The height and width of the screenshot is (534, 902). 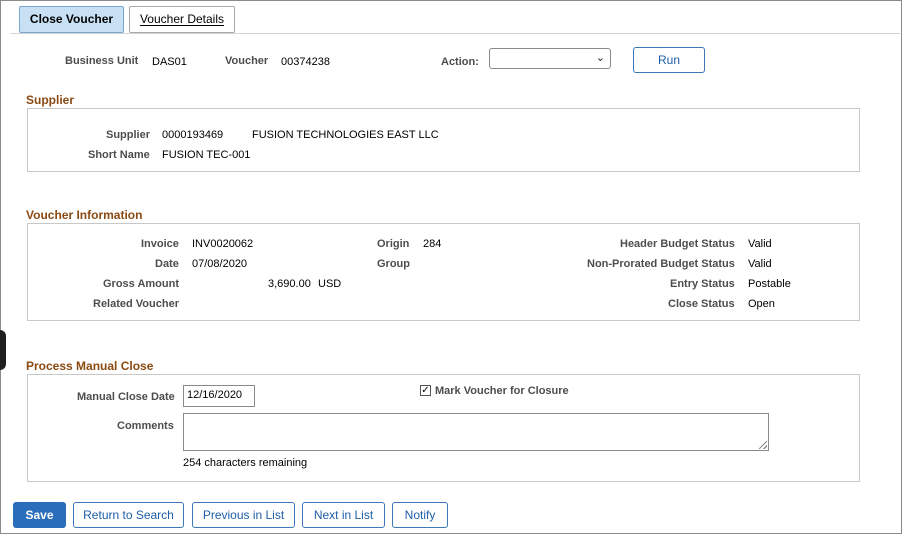 I want to click on related-voucher-label: Related Voucher, so click(x=136, y=304).